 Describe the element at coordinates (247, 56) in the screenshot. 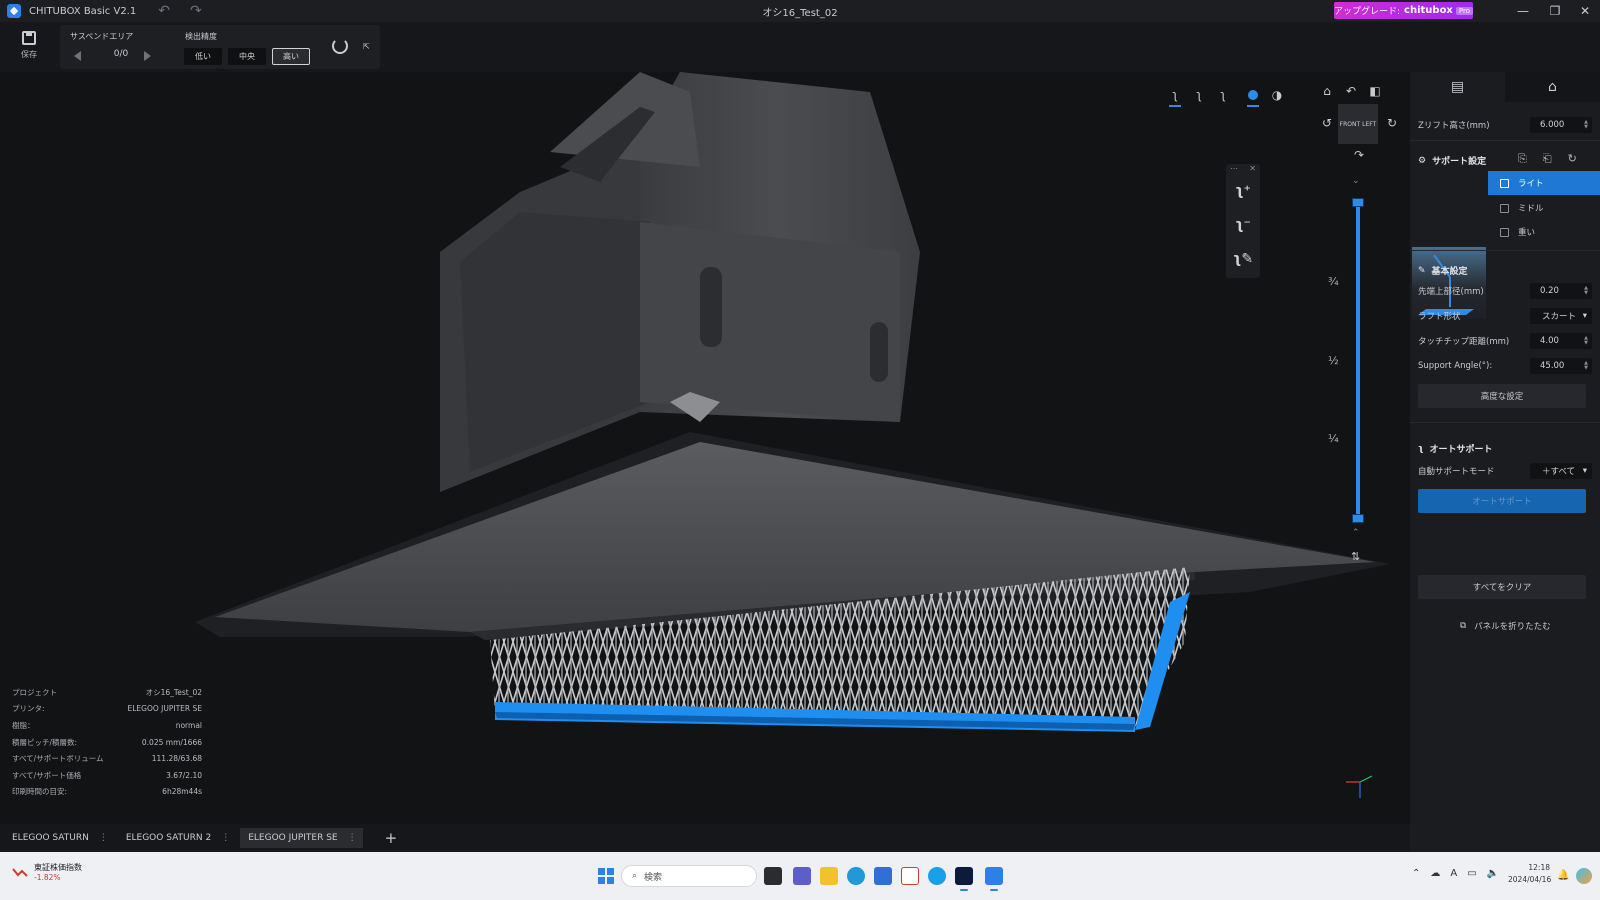

I see `precision-mid-button: 中央` at that location.